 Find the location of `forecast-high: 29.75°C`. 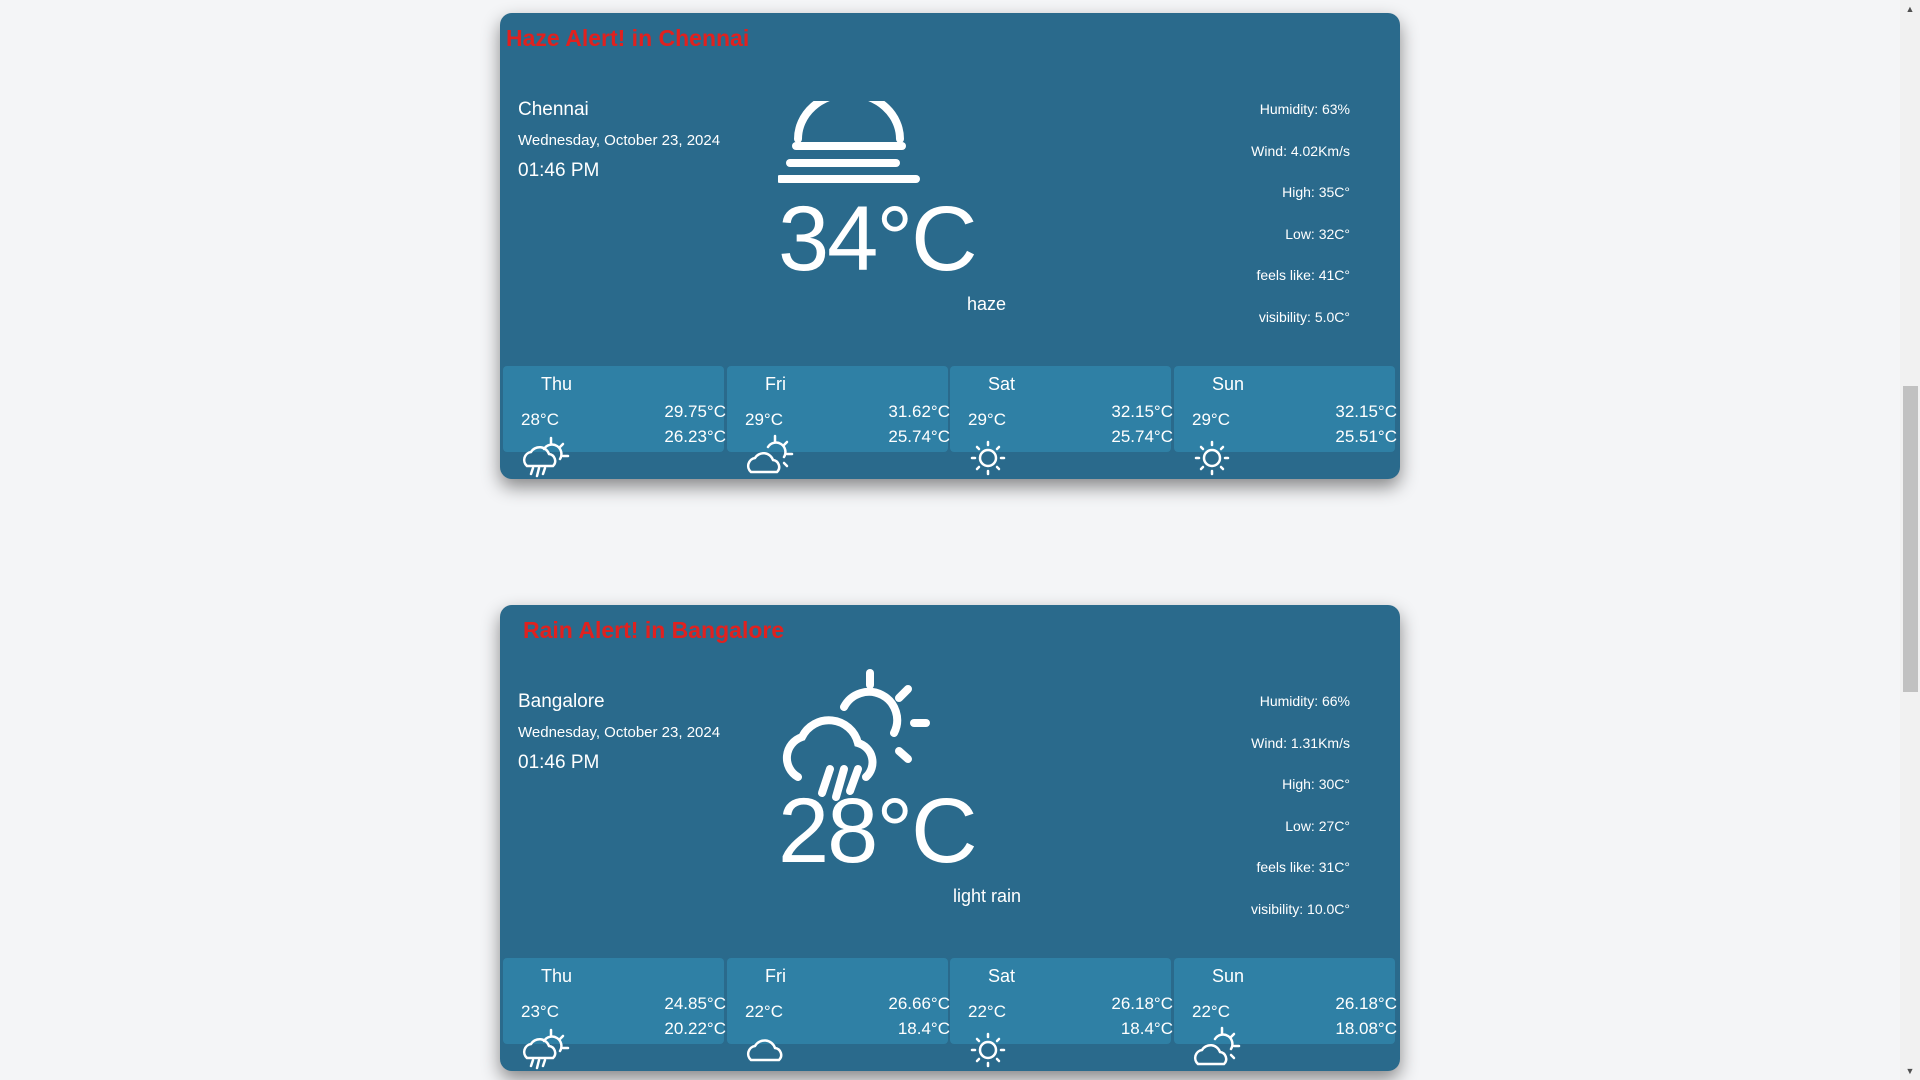

forecast-high: 29.75°C is located at coordinates (695, 411).